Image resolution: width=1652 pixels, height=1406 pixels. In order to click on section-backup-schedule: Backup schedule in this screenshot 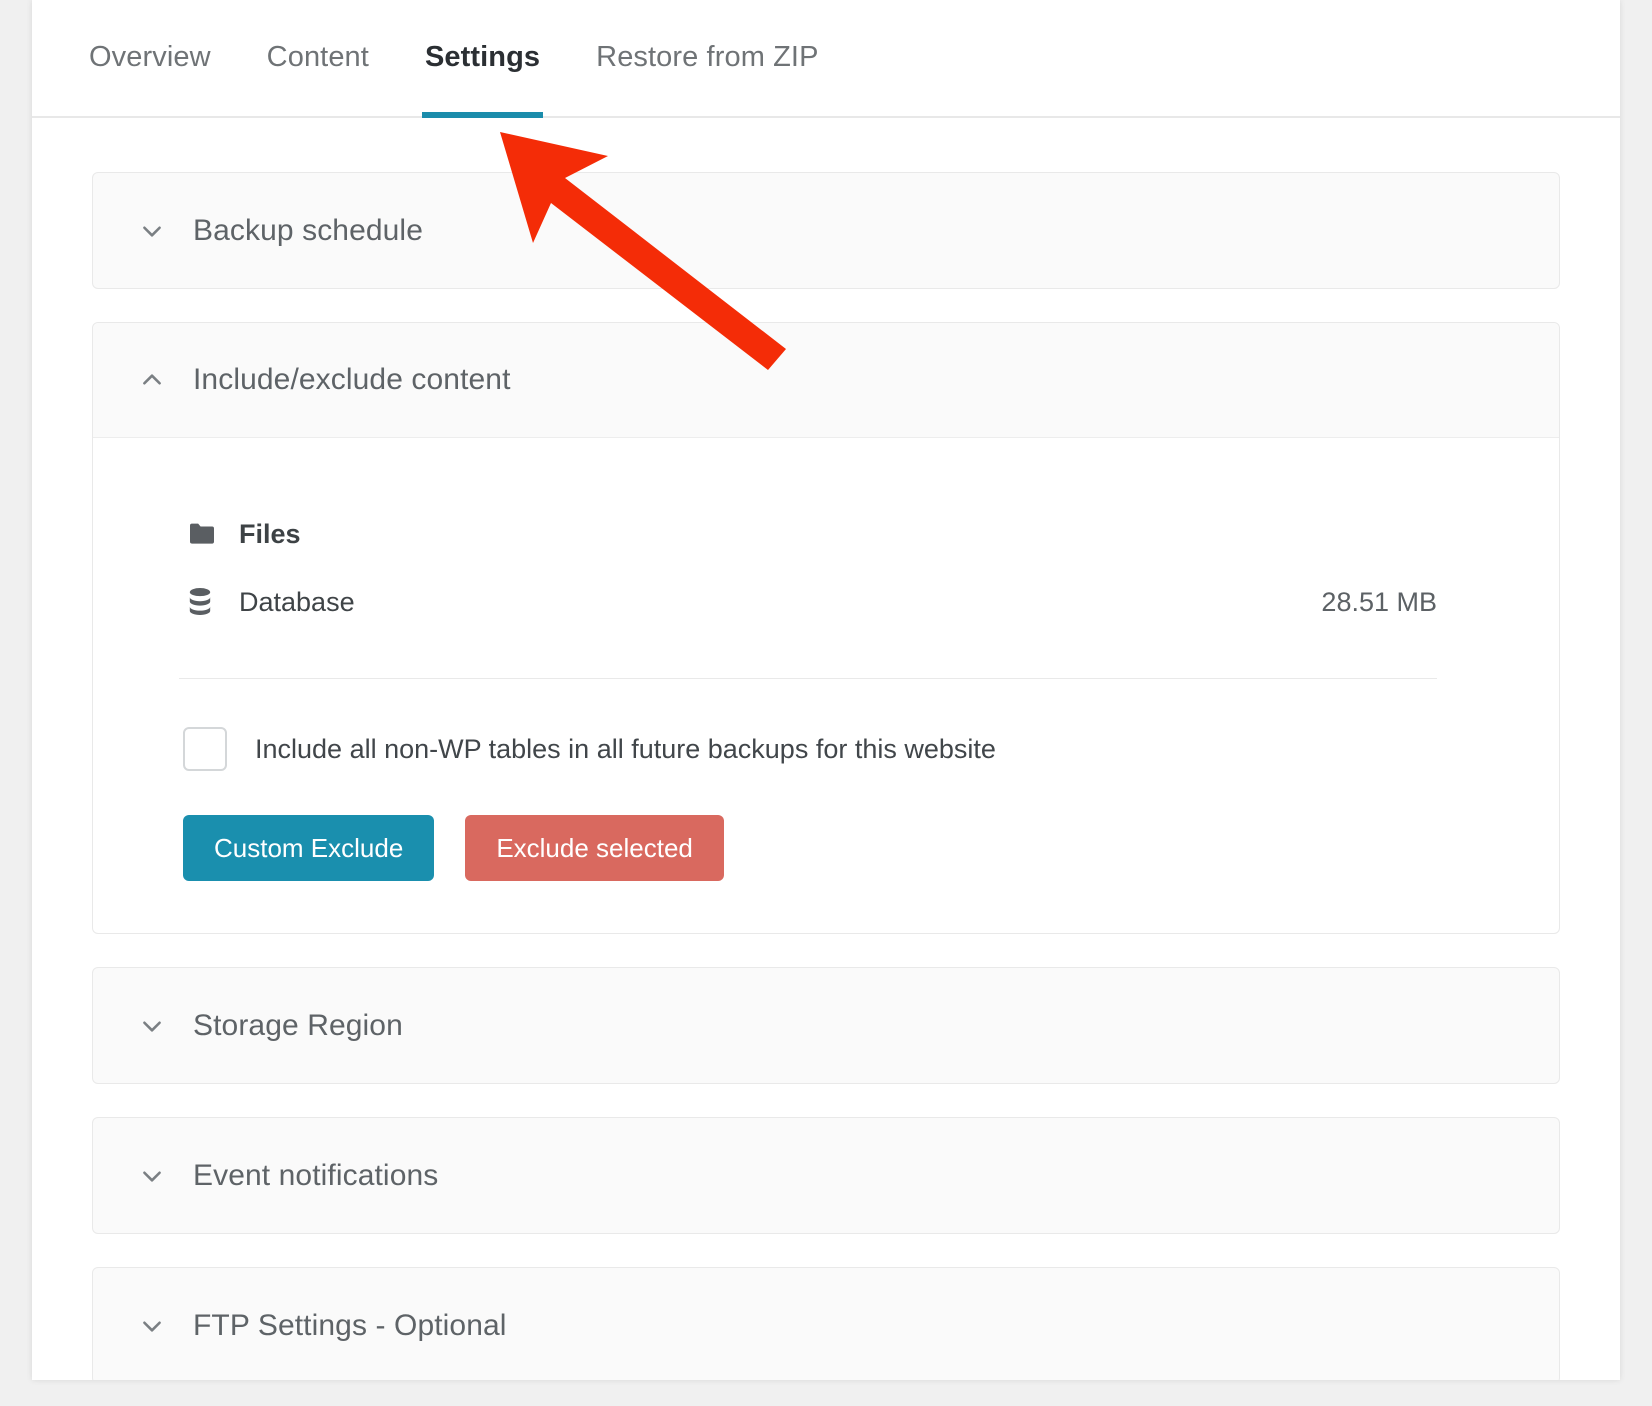, I will do `click(826, 230)`.